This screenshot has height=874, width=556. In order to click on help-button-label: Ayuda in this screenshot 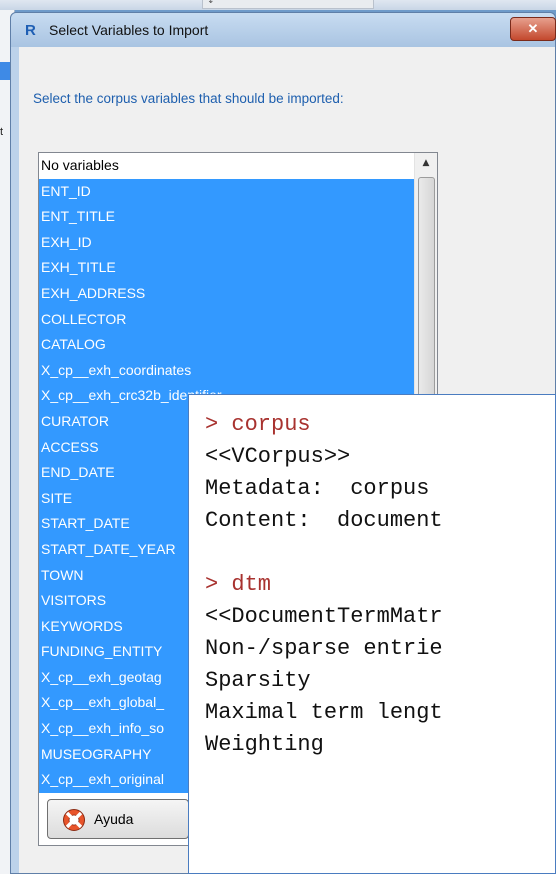, I will do `click(114, 819)`.